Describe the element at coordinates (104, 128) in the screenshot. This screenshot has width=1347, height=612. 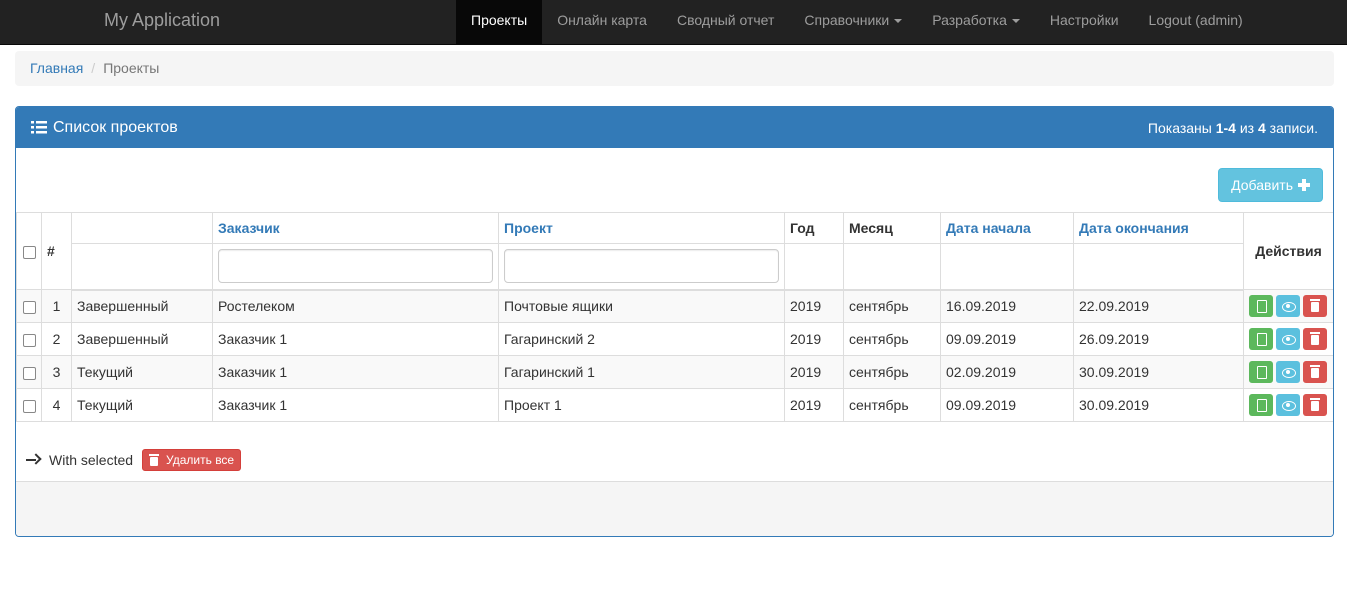
I see `panel-title: Список проектов` at that location.